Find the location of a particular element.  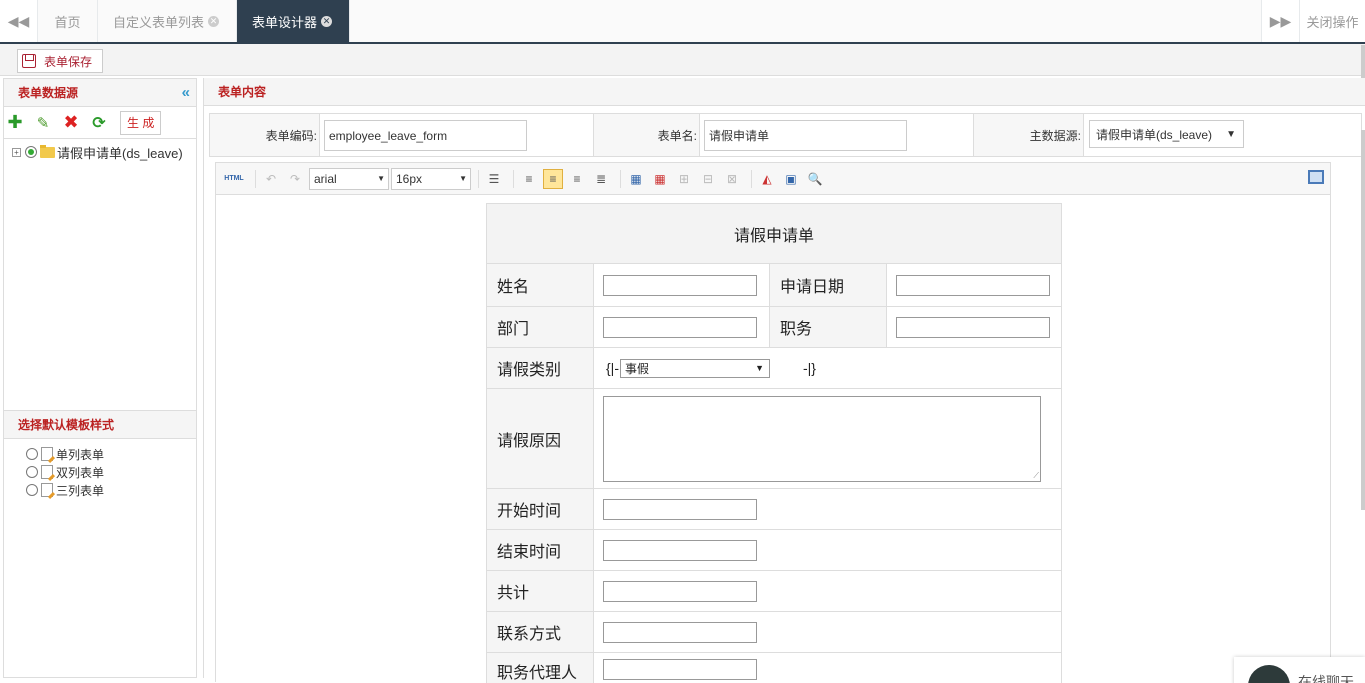

dept-cell is located at coordinates (681, 327).